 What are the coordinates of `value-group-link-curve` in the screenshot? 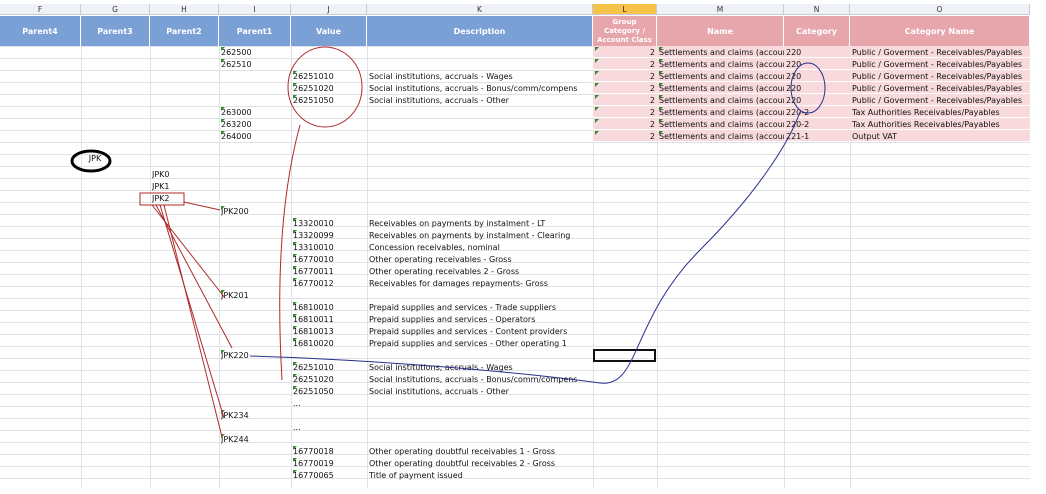 It's located at (290, 252).